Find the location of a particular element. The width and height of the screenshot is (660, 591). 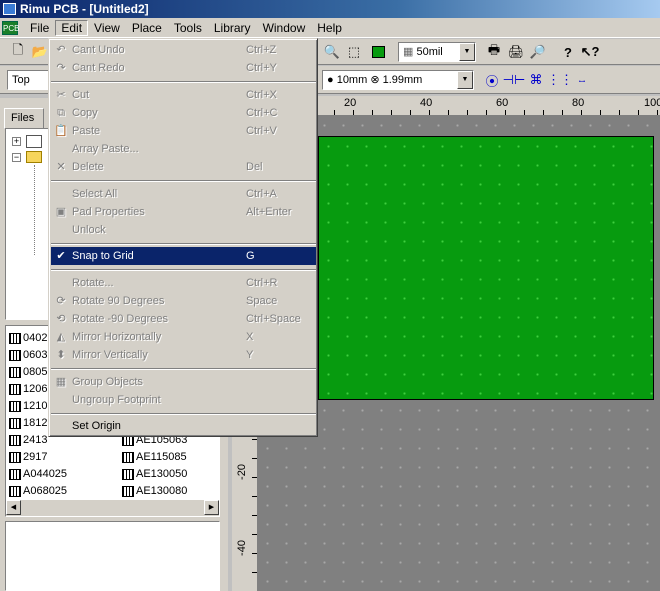

document-icon is located at coordinates (34, 141).